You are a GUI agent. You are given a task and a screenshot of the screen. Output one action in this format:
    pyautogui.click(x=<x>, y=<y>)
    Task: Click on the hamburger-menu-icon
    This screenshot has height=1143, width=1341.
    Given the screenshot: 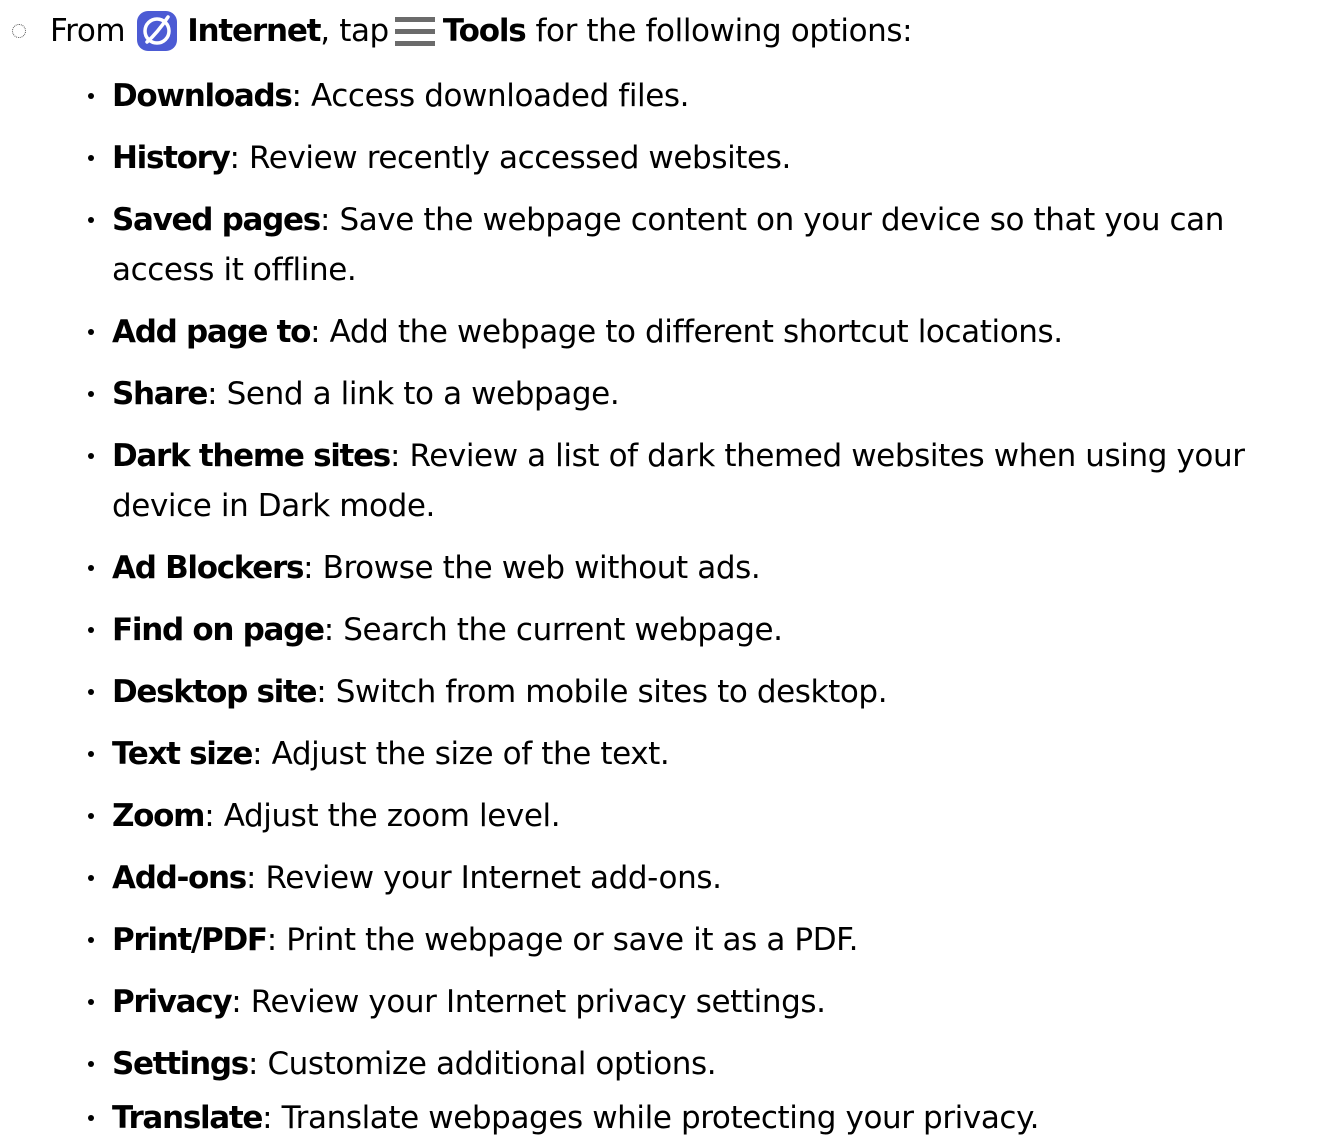 What is the action you would take?
    pyautogui.click(x=415, y=31)
    